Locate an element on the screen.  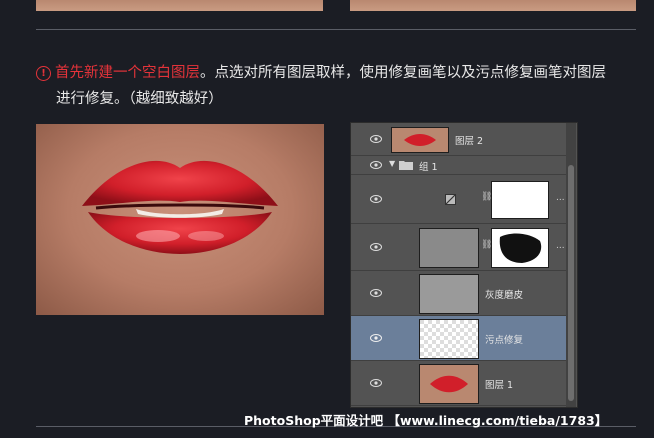
instruction-line-1: ! 首先新建一个空白图层。点选对所有图层取样，使用修复画笔以及污点修复画笔对图层 is located at coordinates (339, 73).